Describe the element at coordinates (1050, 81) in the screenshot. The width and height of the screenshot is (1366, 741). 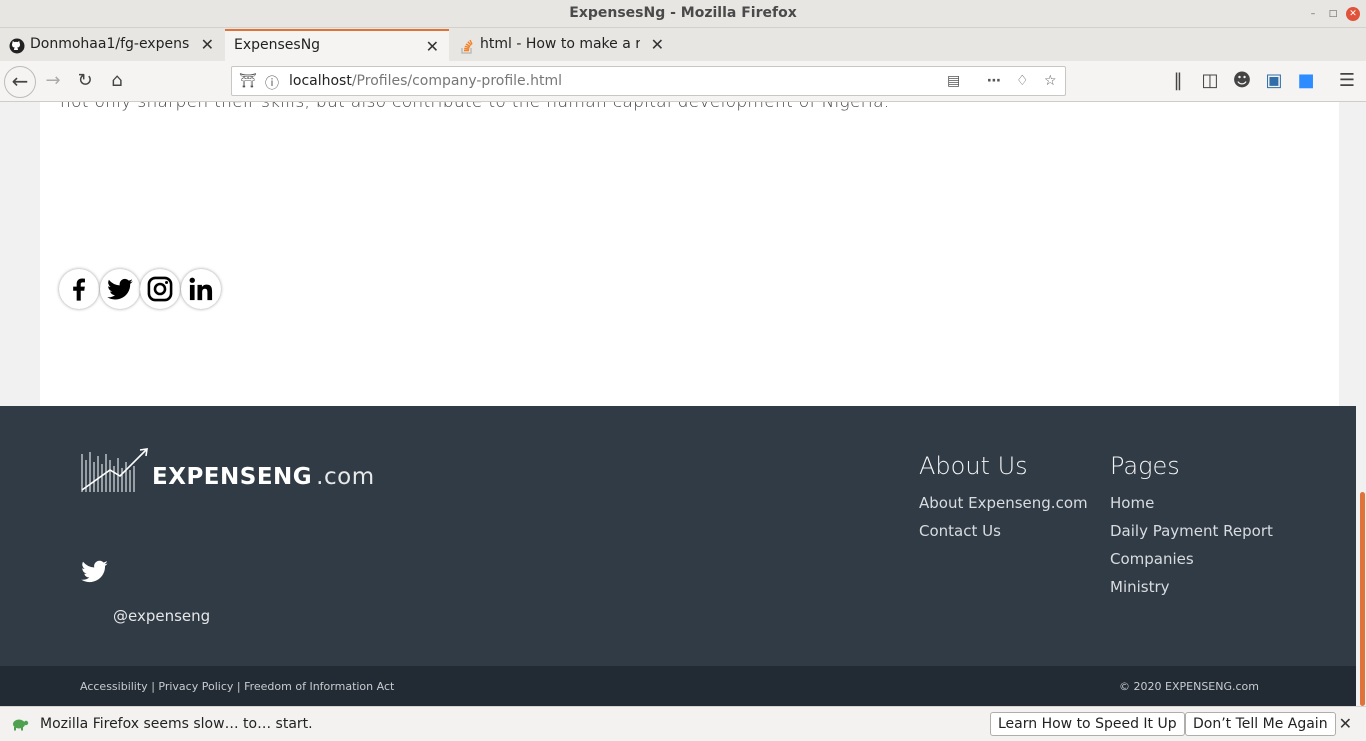
I see `bookmark-star-icon: ☆` at that location.